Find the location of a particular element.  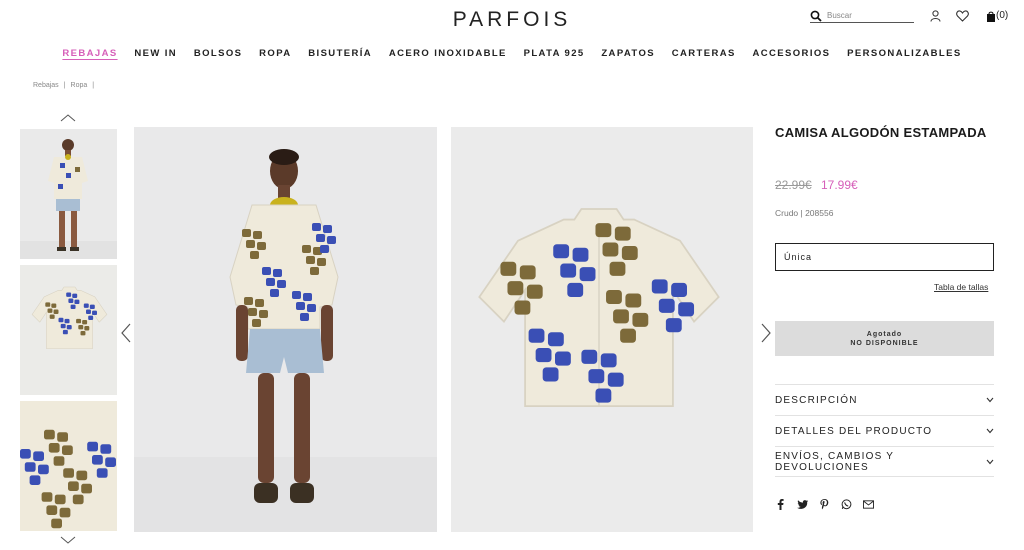

old-price: 22.99€ is located at coordinates (793, 185).